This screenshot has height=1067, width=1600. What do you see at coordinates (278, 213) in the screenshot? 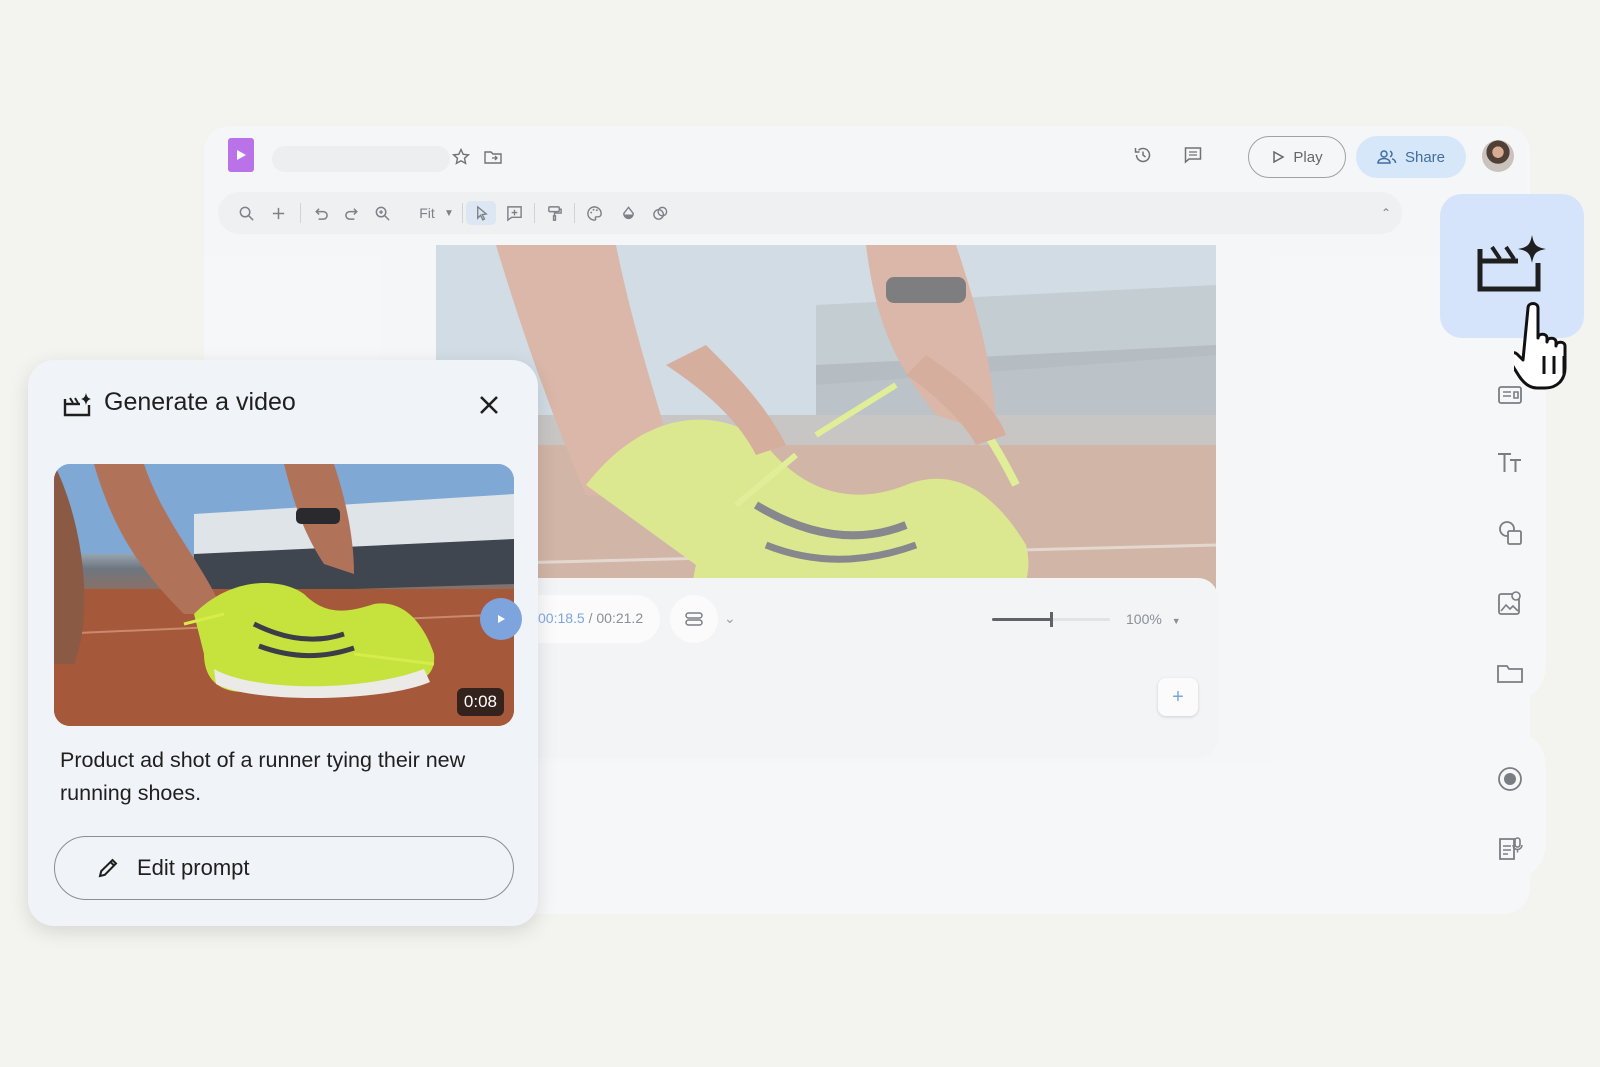
I see `add-icon` at bounding box center [278, 213].